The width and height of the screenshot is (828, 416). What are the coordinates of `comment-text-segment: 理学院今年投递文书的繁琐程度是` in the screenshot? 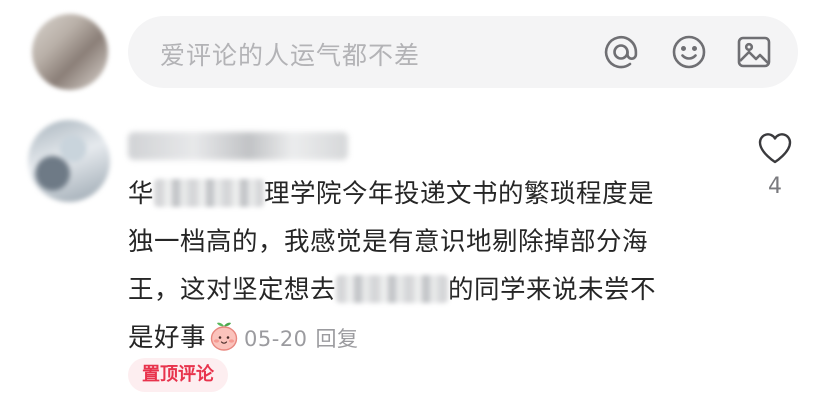 It's located at (459, 194).